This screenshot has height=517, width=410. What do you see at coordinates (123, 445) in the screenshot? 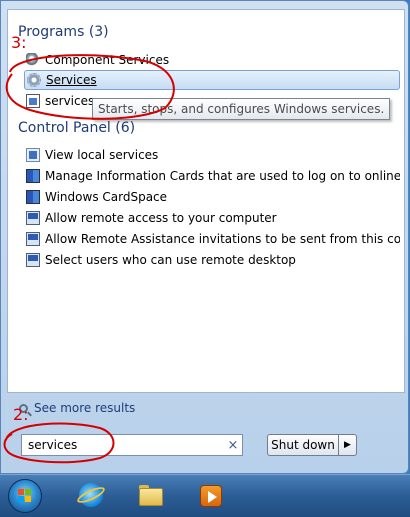
I see `search-input` at bounding box center [123, 445].